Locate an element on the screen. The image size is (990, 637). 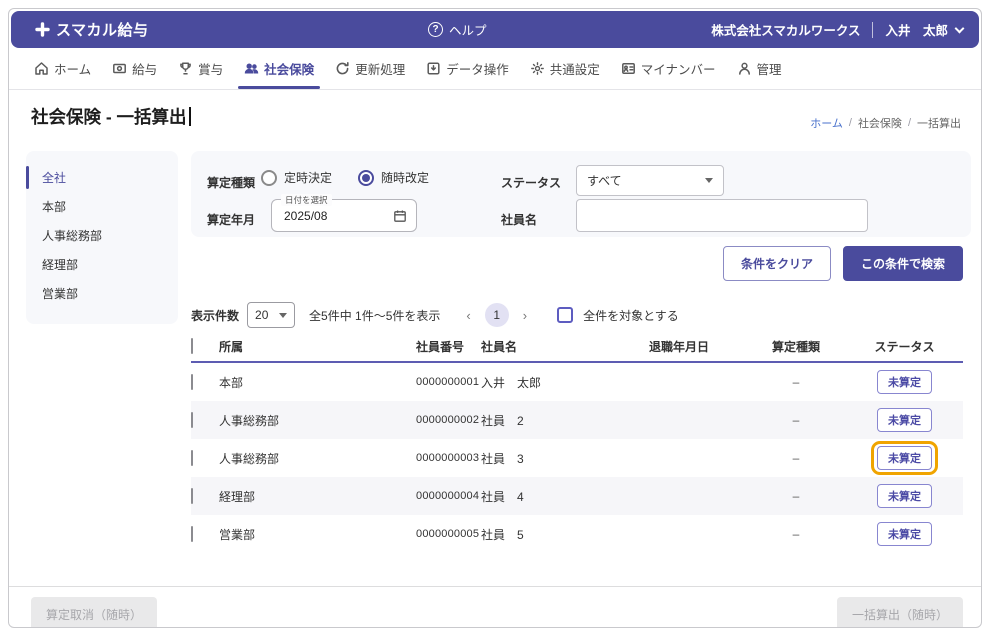
header-checkbox is located at coordinates (192, 346).